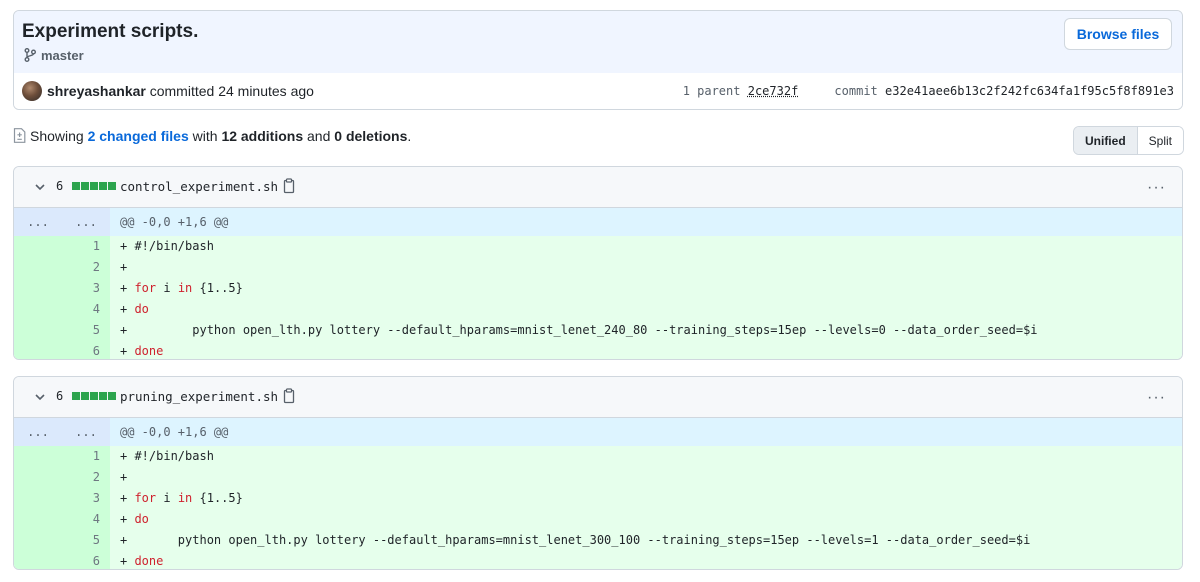  I want to click on author-link: shreyashankar, so click(96, 91).